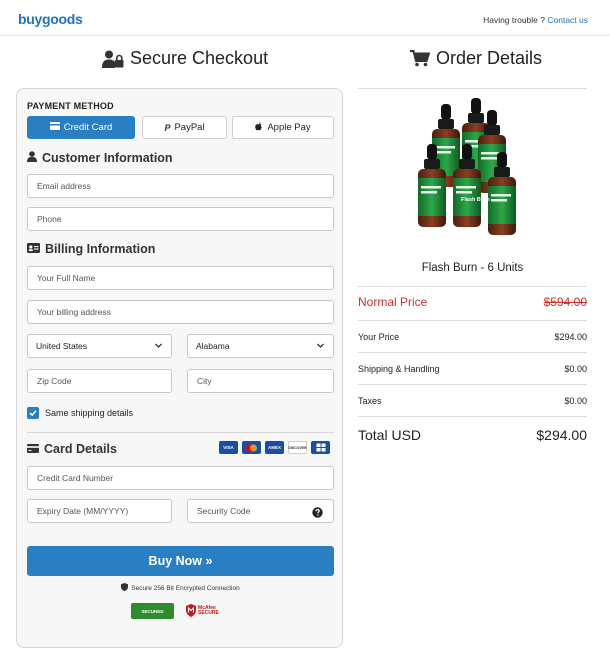 The width and height of the screenshot is (610, 654). I want to click on help-text: Having trouble ? Contact us, so click(535, 20).